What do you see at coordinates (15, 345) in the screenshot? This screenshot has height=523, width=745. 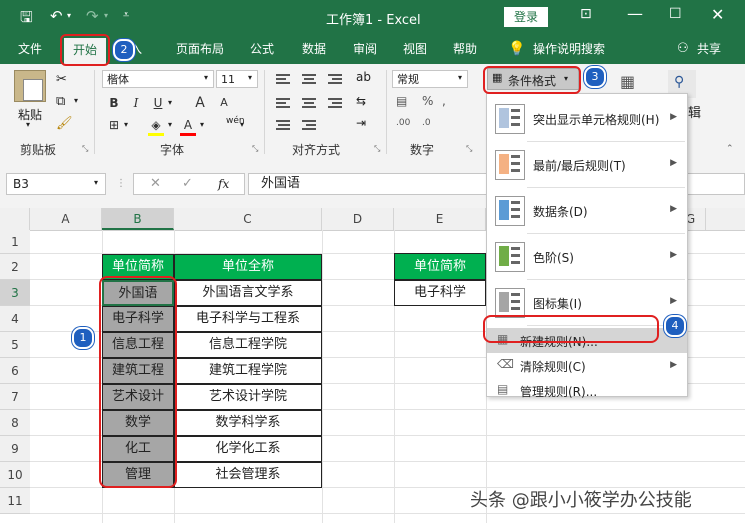 I see `row-header: 5` at bounding box center [15, 345].